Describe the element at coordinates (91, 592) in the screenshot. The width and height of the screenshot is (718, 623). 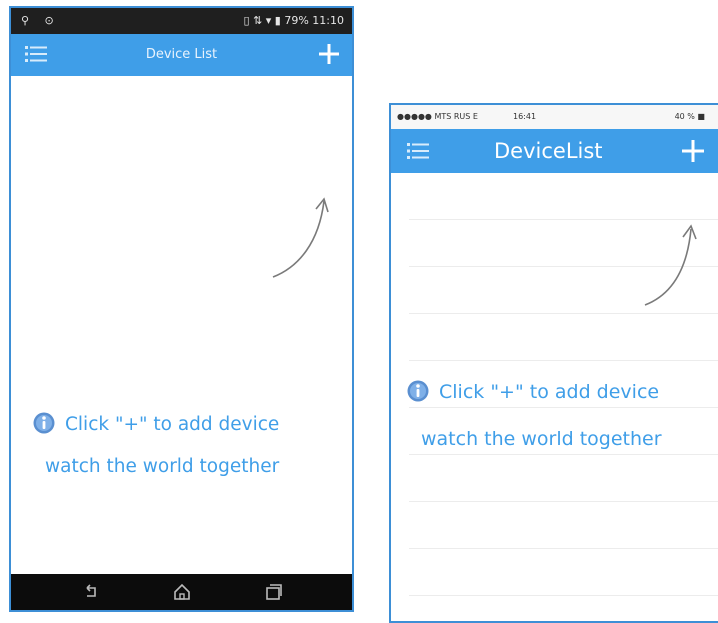
I see `back-icon` at that location.